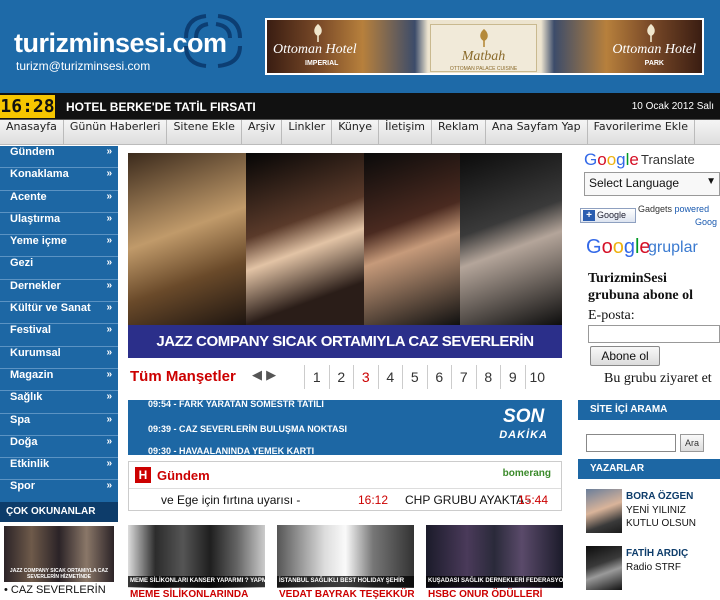 This screenshot has height=600, width=720. I want to click on page-numbers: 1 2 3 4 5 6 7 8 9 10, so click(426, 377).